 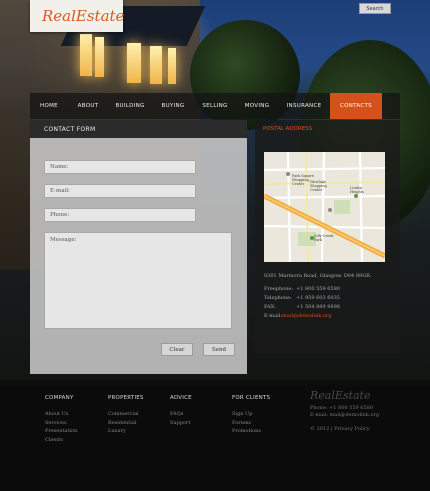 I want to click on footer-column-advice: ADVICE FAQs Support, so click(x=181, y=411).